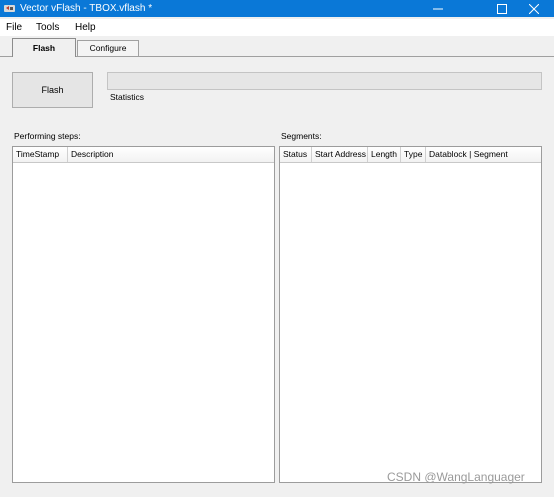  What do you see at coordinates (340, 154) in the screenshot?
I see `column-header-start-address: Start Address` at bounding box center [340, 154].